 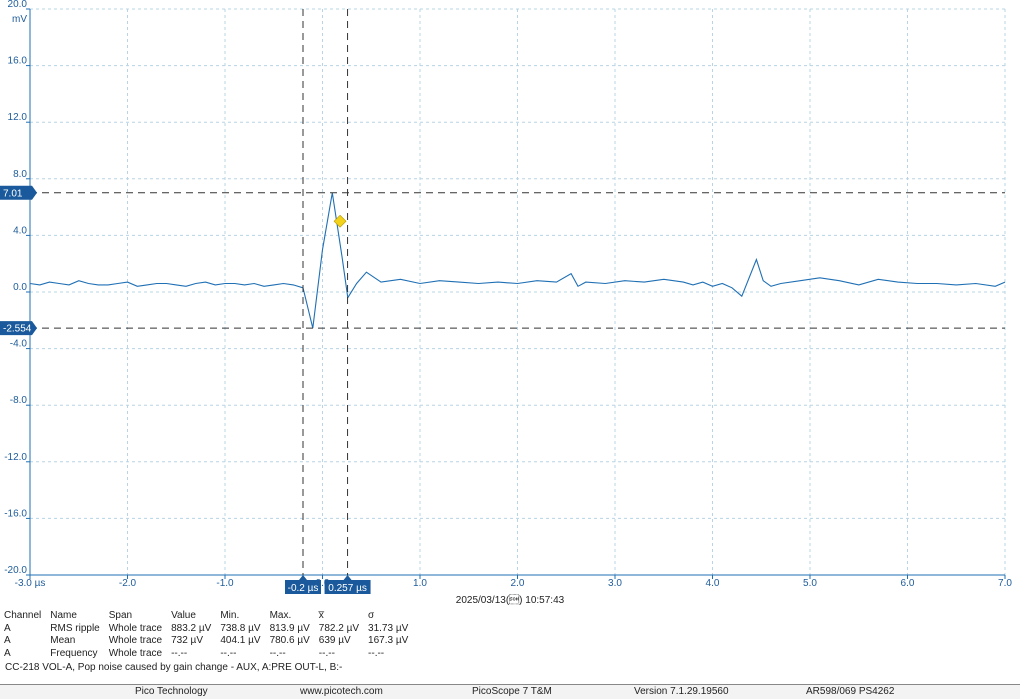 I want to click on footer-device: AR598/069 PS4262, so click(x=850, y=691).